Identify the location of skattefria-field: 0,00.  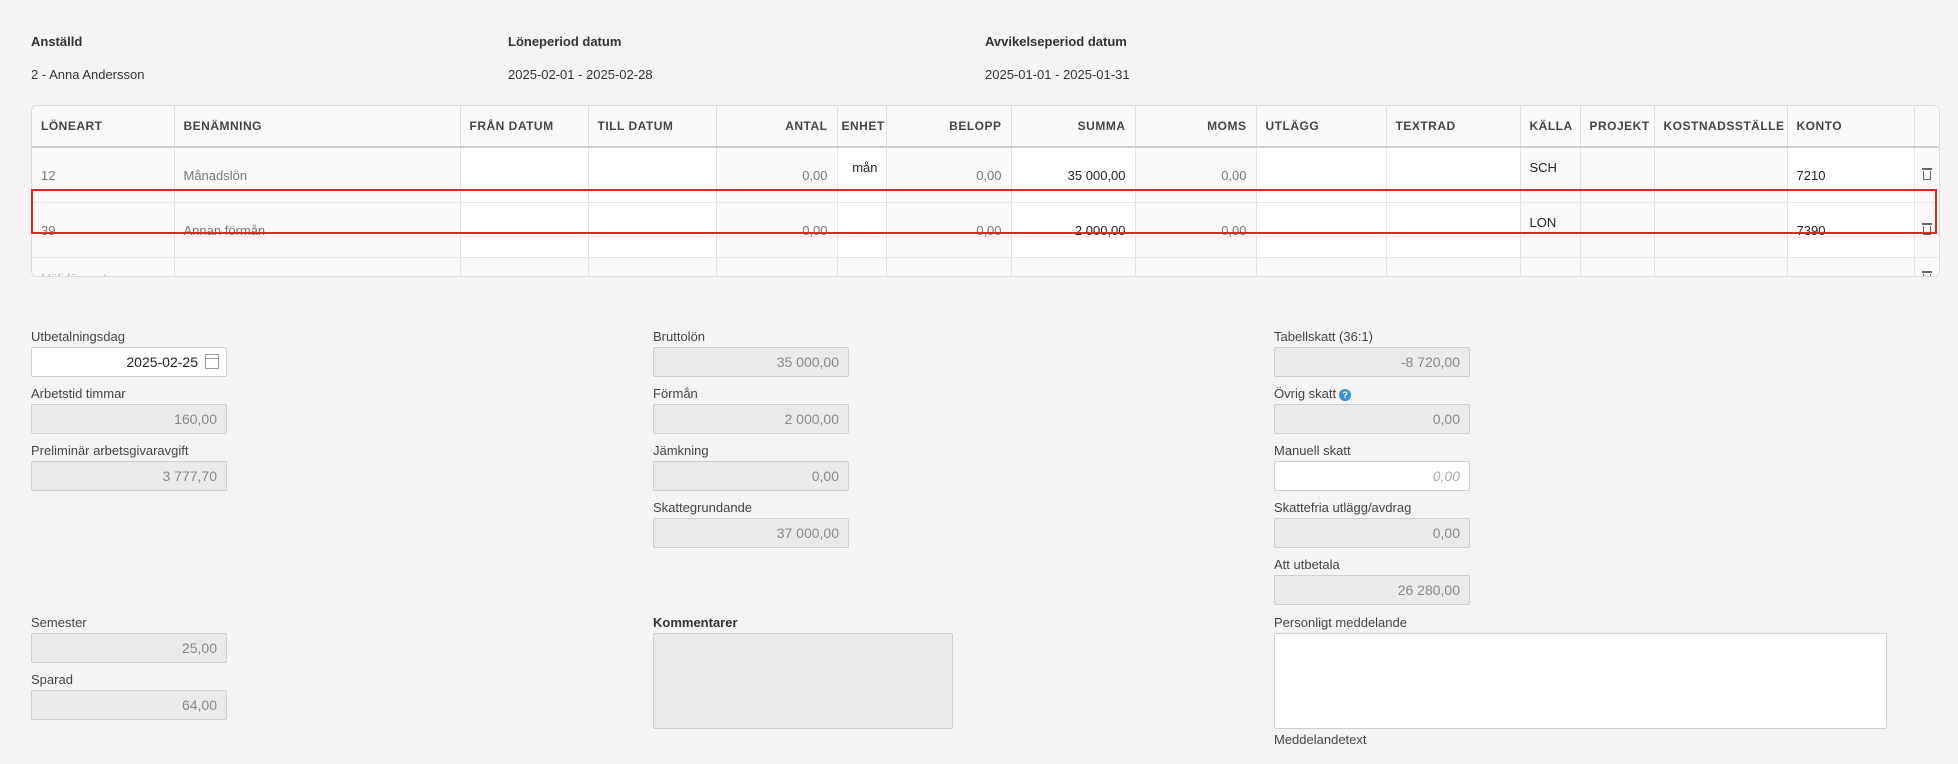
(1372, 533).